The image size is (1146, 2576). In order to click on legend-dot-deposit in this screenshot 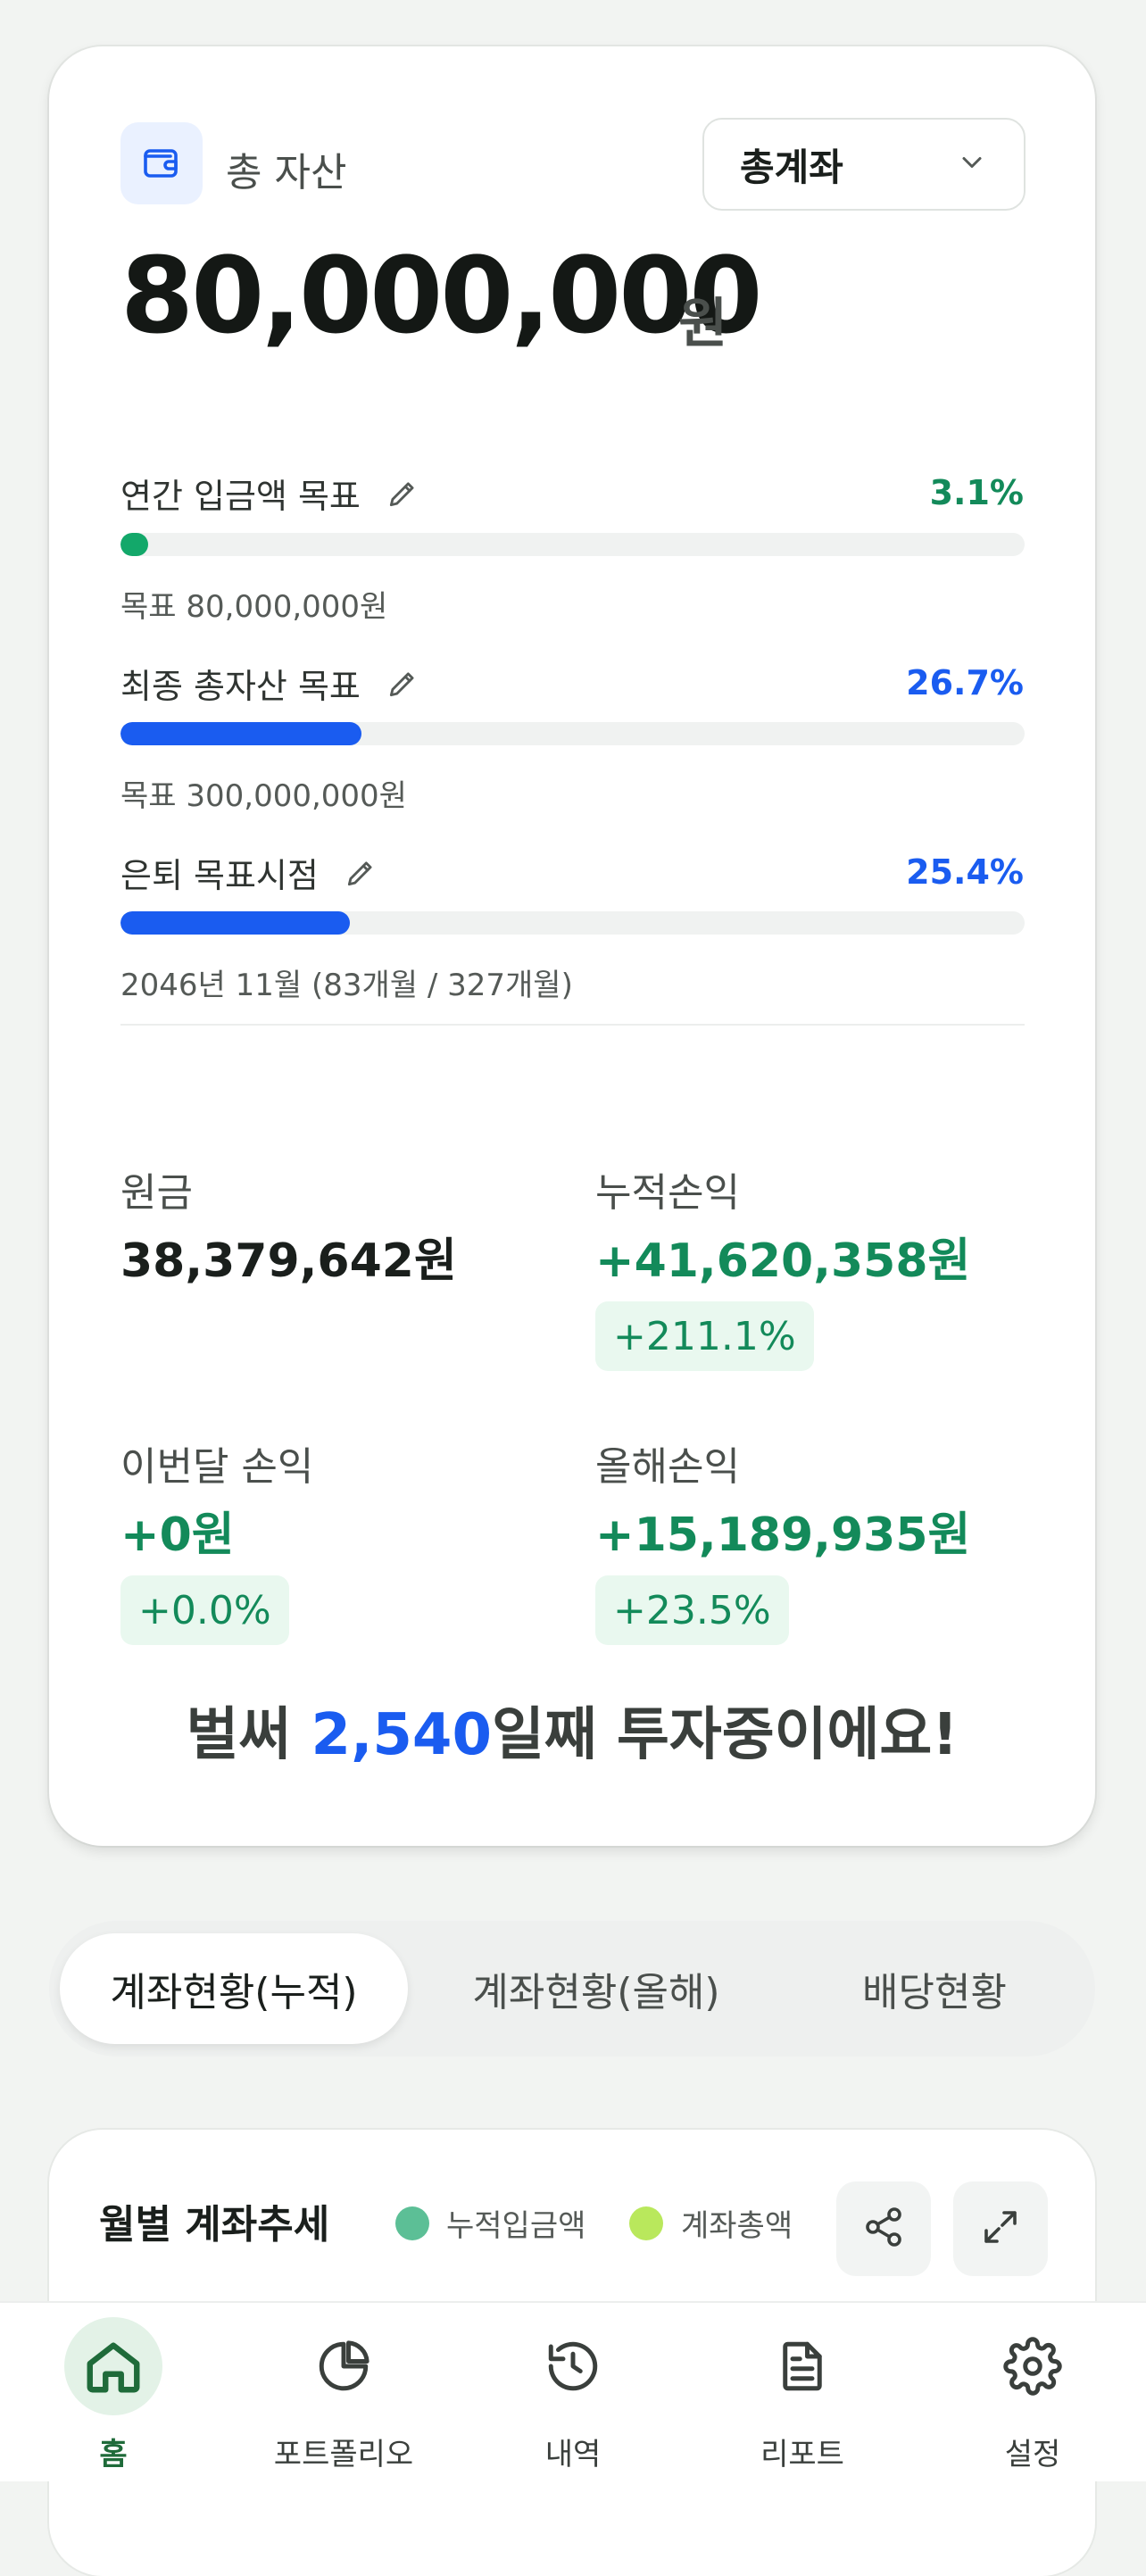, I will do `click(412, 2223)`.